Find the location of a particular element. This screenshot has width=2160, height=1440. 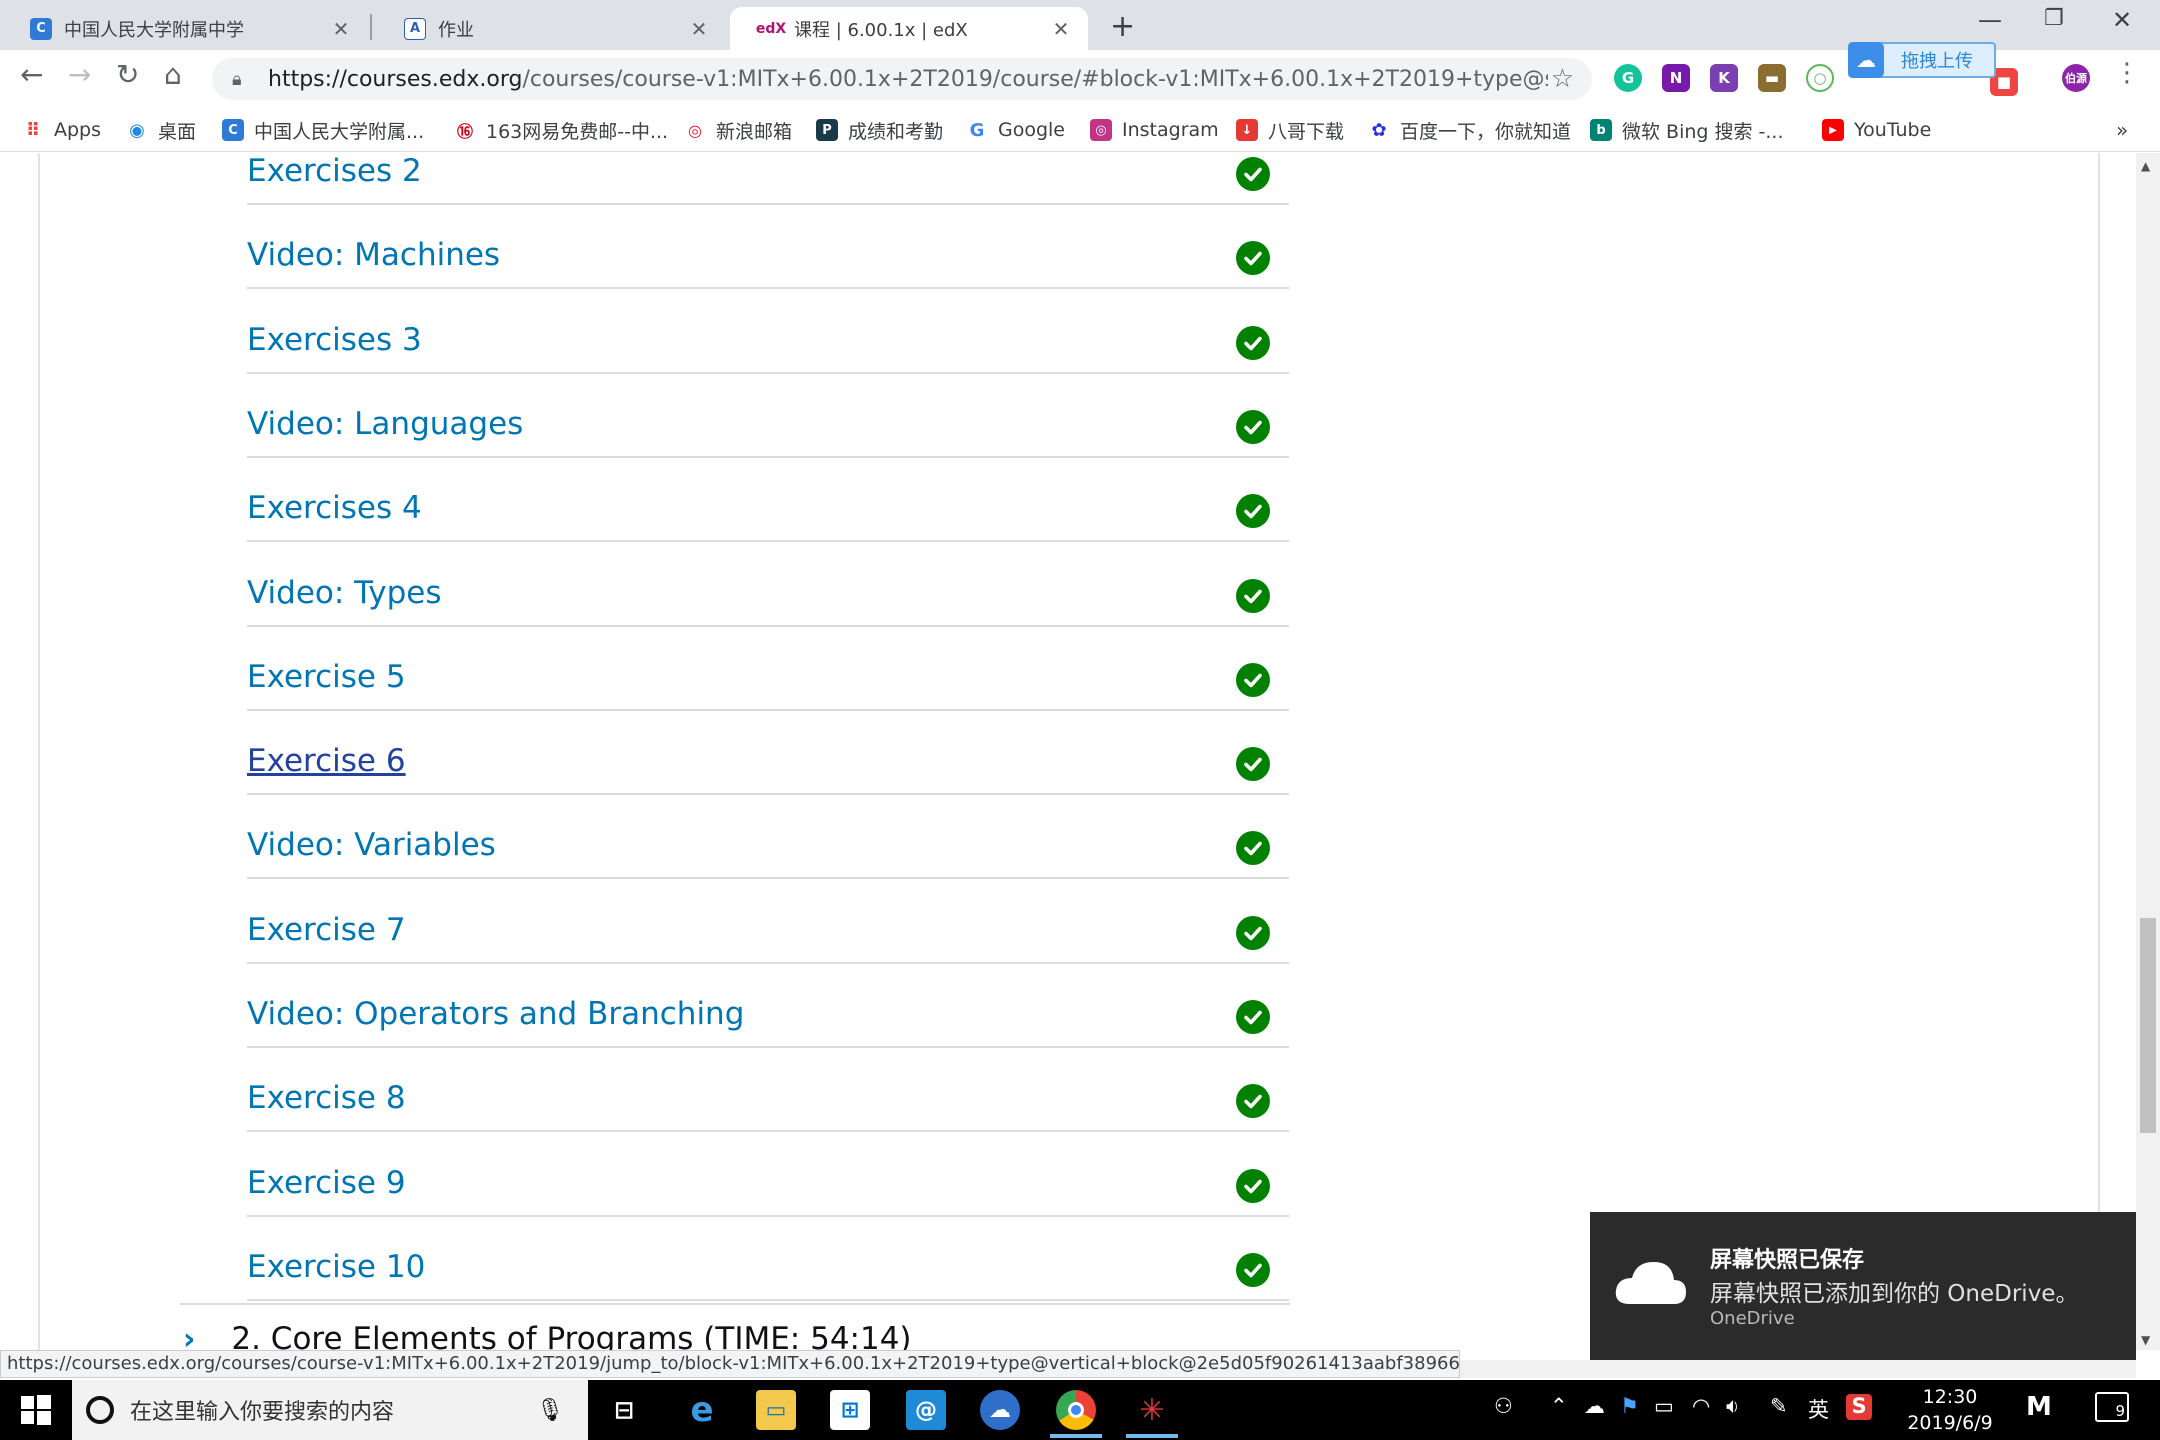

unit-row: Exercises 3 is located at coordinates (768, 332).